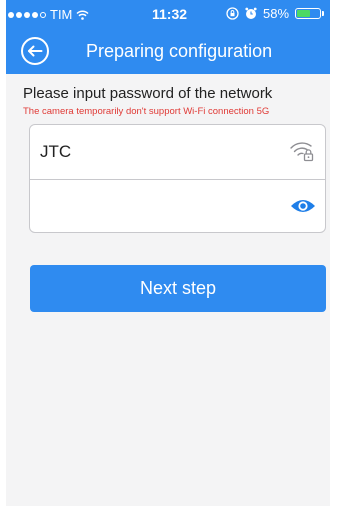  What do you see at coordinates (232, 13) in the screenshot?
I see `orientation-lock-icon` at bounding box center [232, 13].